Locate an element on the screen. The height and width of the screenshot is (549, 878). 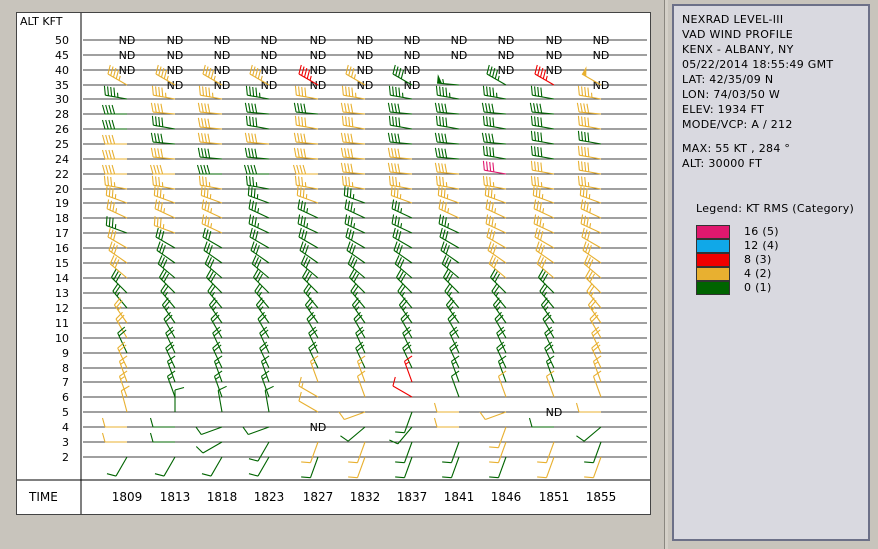
legend-title: Legend: KT RMS (Category) is located at coordinates (775, 208).